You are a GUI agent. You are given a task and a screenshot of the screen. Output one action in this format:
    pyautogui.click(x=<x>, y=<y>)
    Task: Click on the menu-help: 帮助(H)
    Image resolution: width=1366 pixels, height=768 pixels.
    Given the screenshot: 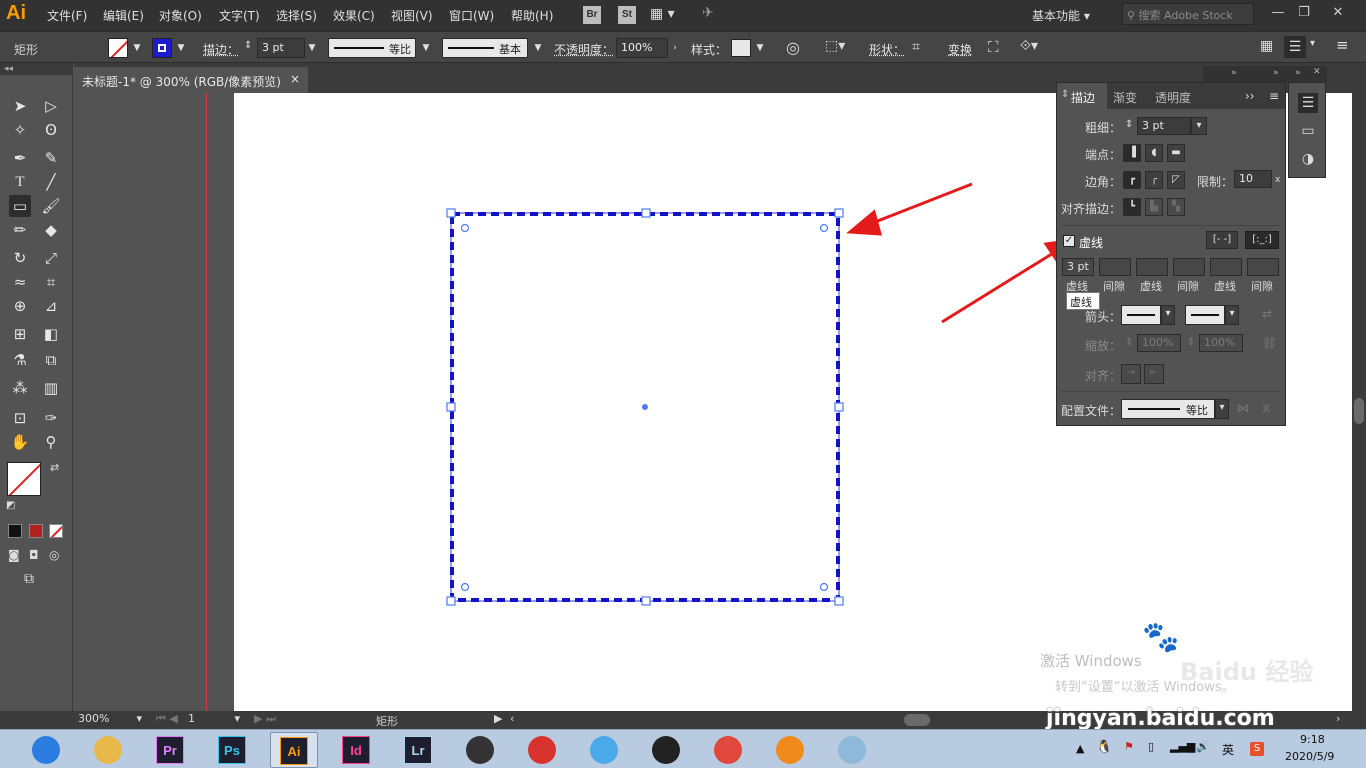 What is the action you would take?
    pyautogui.click(x=532, y=15)
    